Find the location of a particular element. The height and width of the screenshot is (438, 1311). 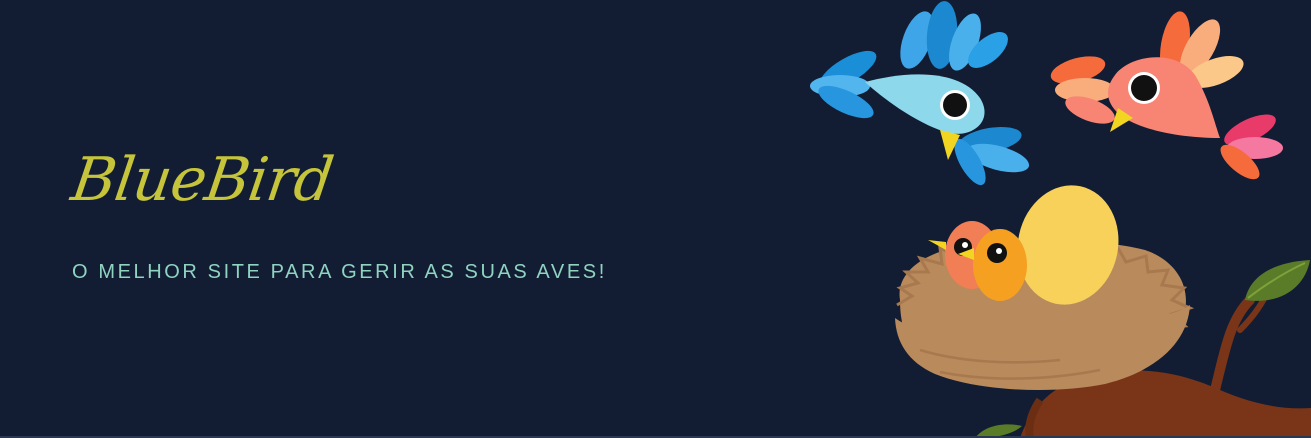

pink-bird-icon is located at coordinates (1166, 95).